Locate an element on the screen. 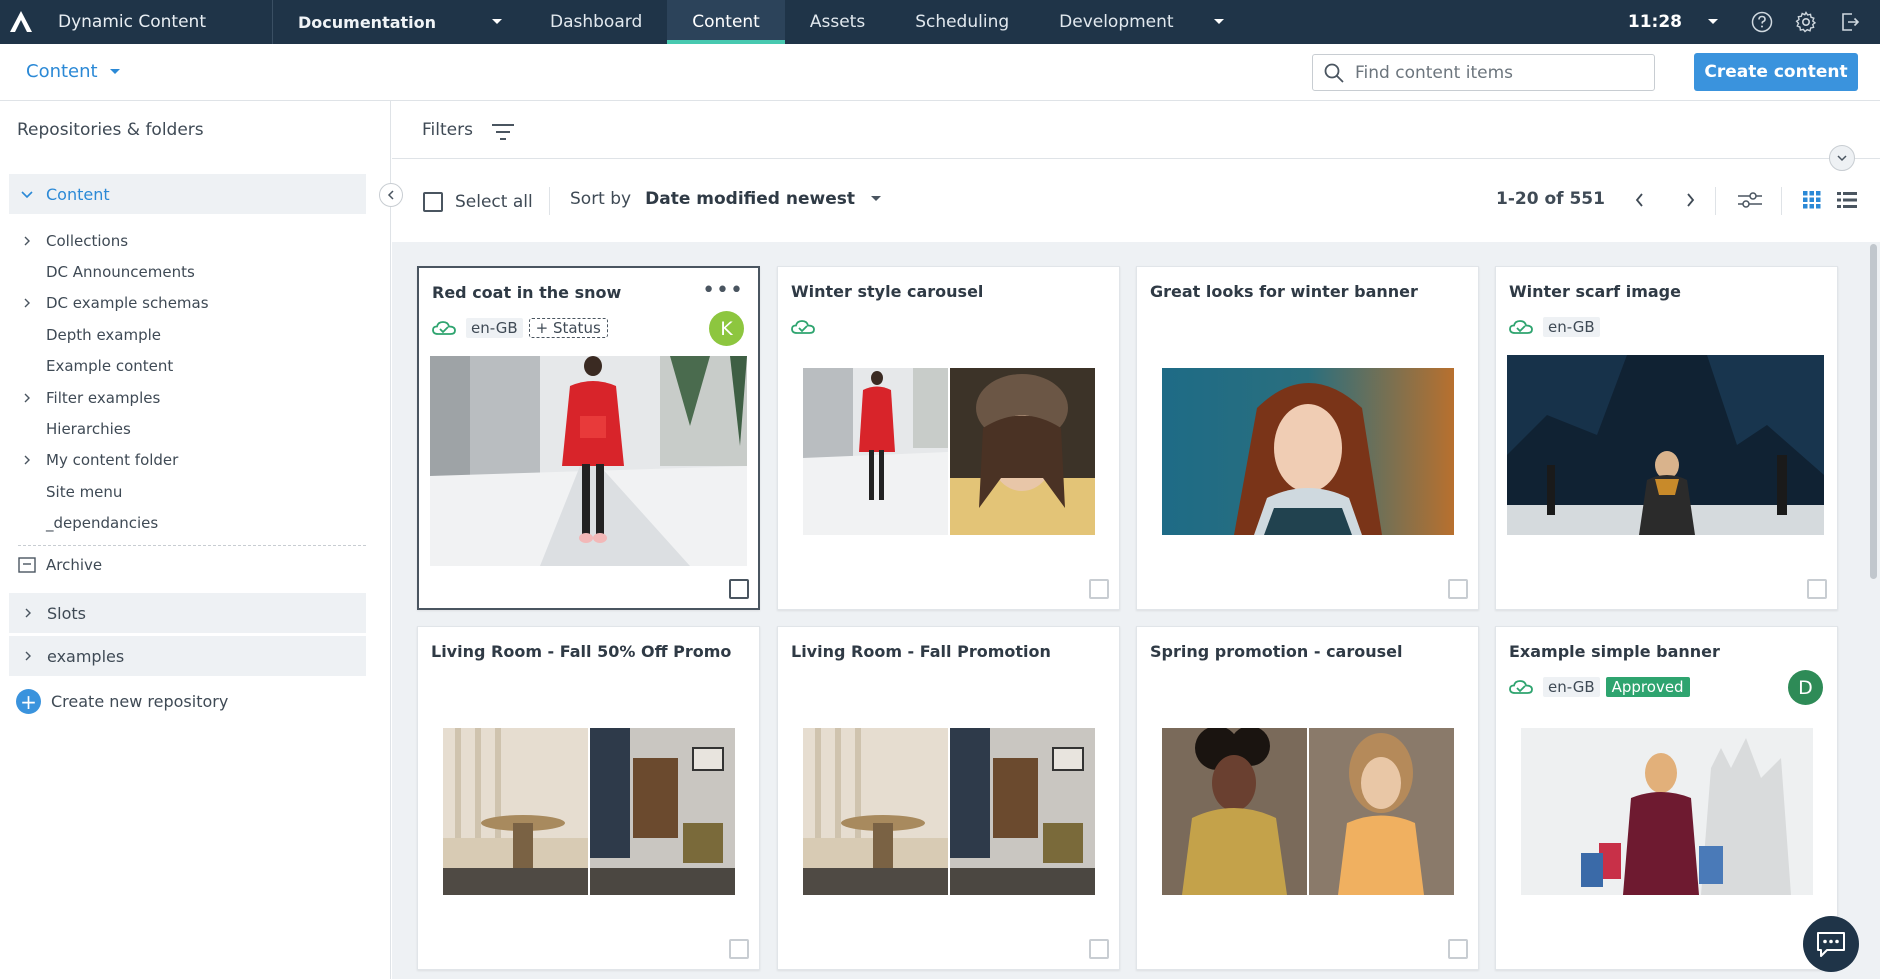 The width and height of the screenshot is (1880, 979). sort-control: Sort by Date modified newest is located at coordinates (726, 199).